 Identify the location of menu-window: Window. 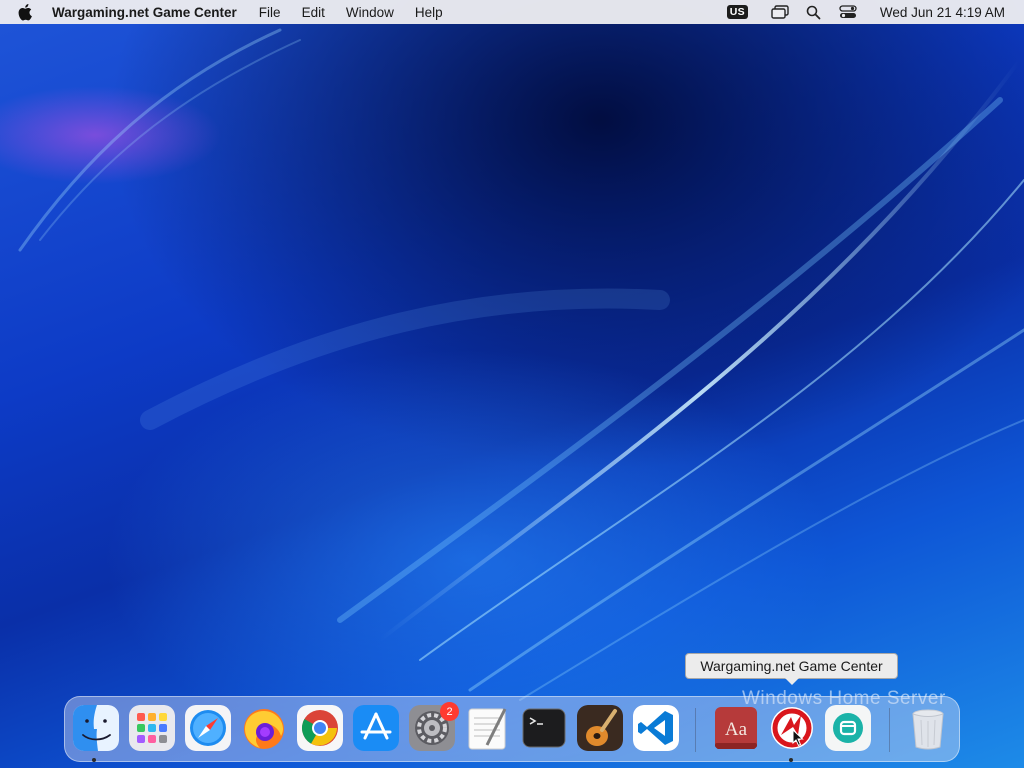
(370, 12).